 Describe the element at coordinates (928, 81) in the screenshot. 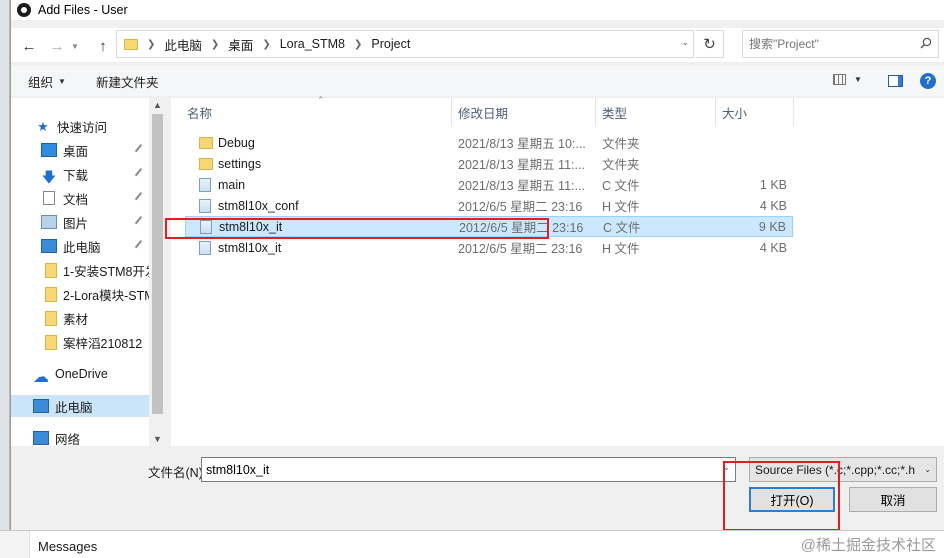

I see `help-icon: ?` at that location.